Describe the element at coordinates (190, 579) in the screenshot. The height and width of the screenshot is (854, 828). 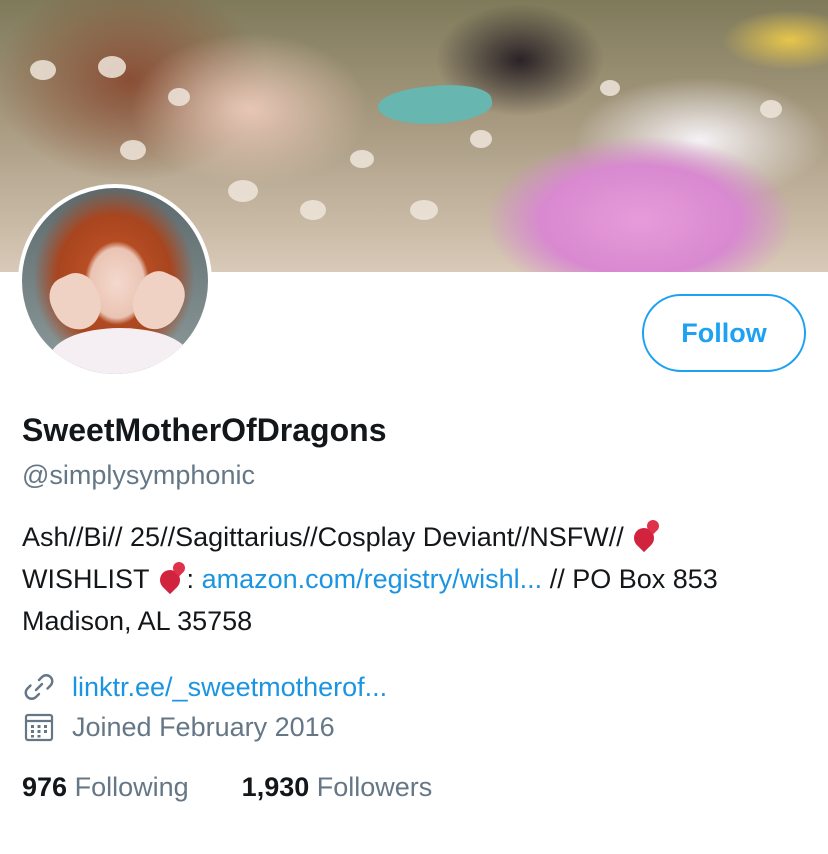
I see `bio-colon: :` at that location.